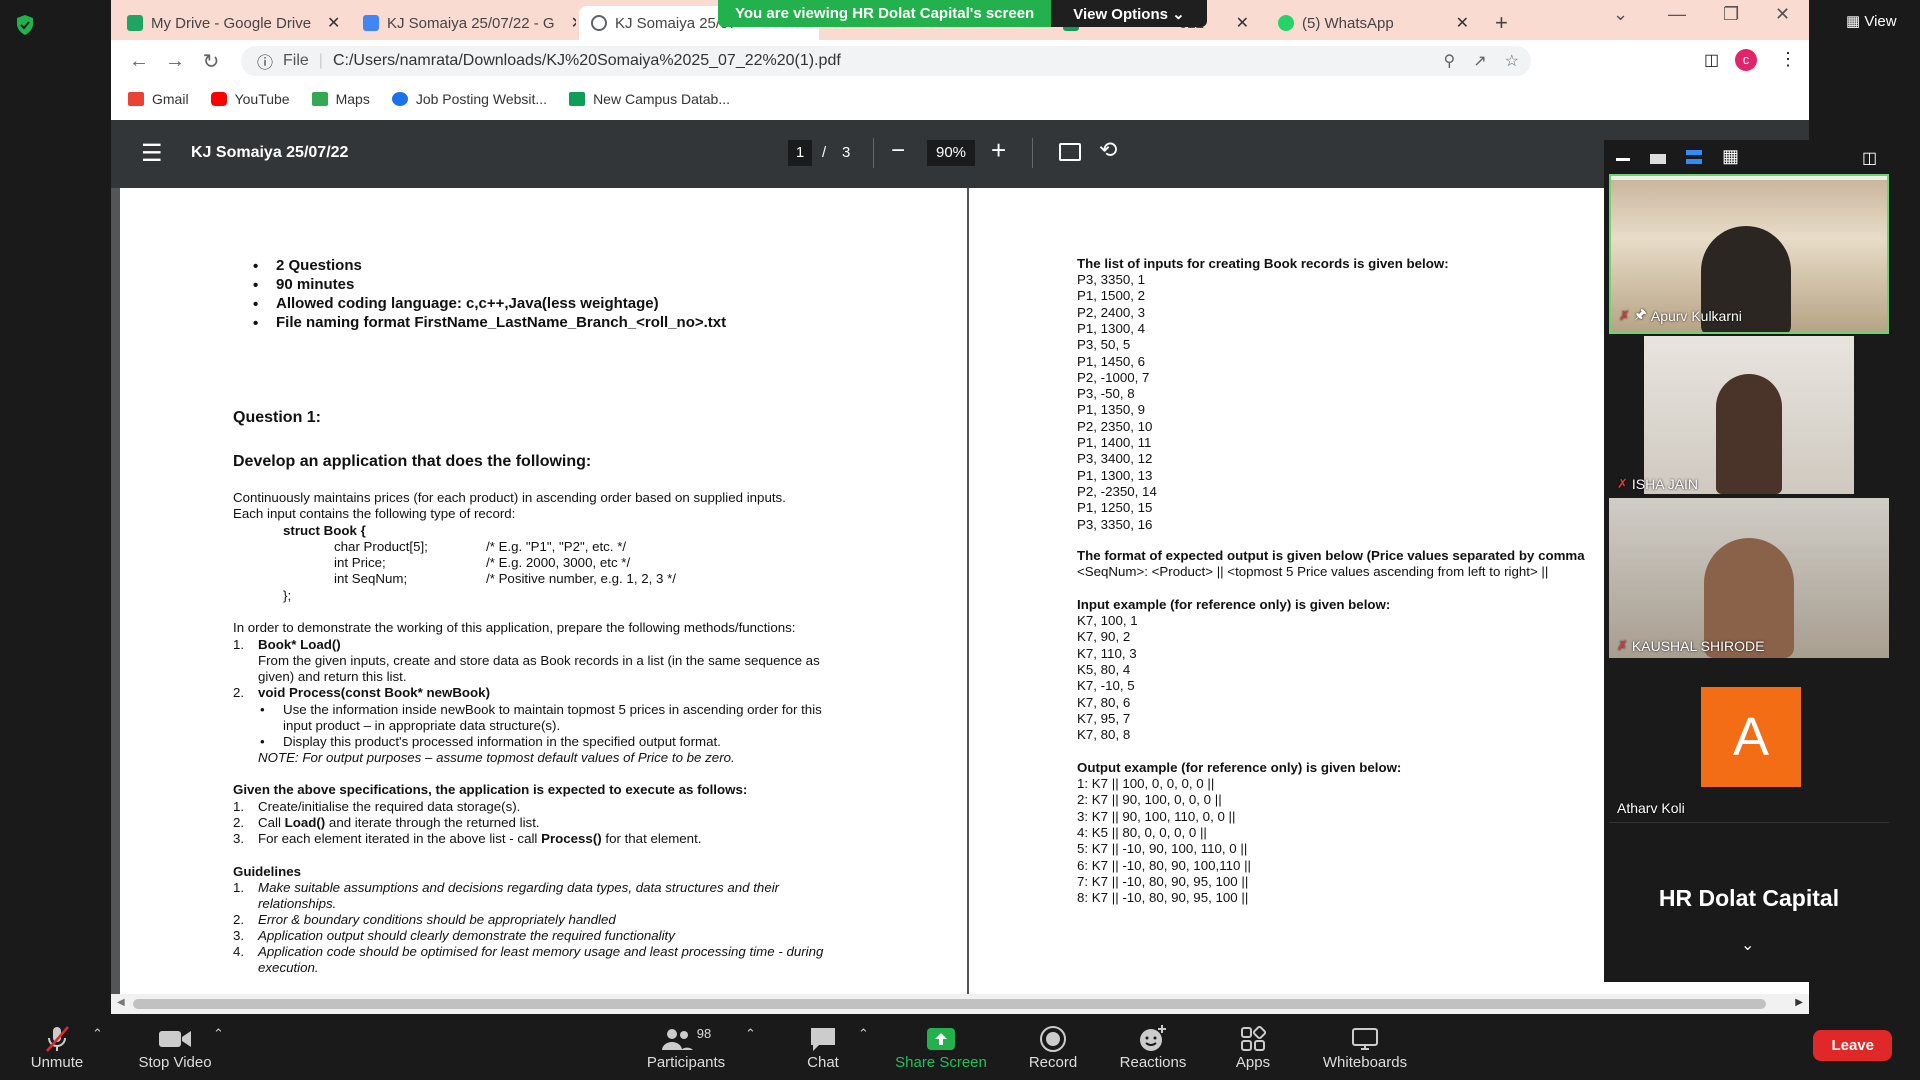 The image size is (1920, 1080). Describe the element at coordinates (898, 151) in the screenshot. I see `zoom-out-icon: −` at that location.